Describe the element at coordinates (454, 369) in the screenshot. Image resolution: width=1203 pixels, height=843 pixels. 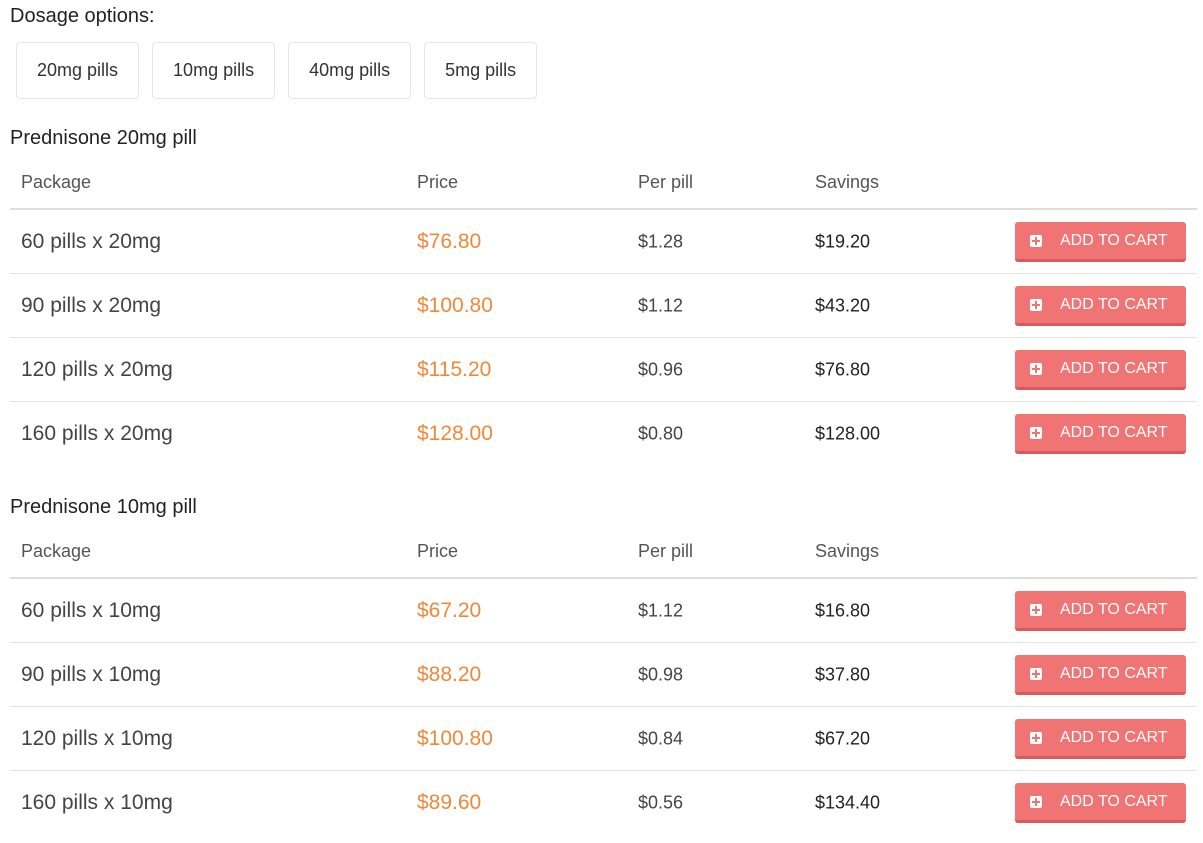
I see `row-price: $115.20` at that location.